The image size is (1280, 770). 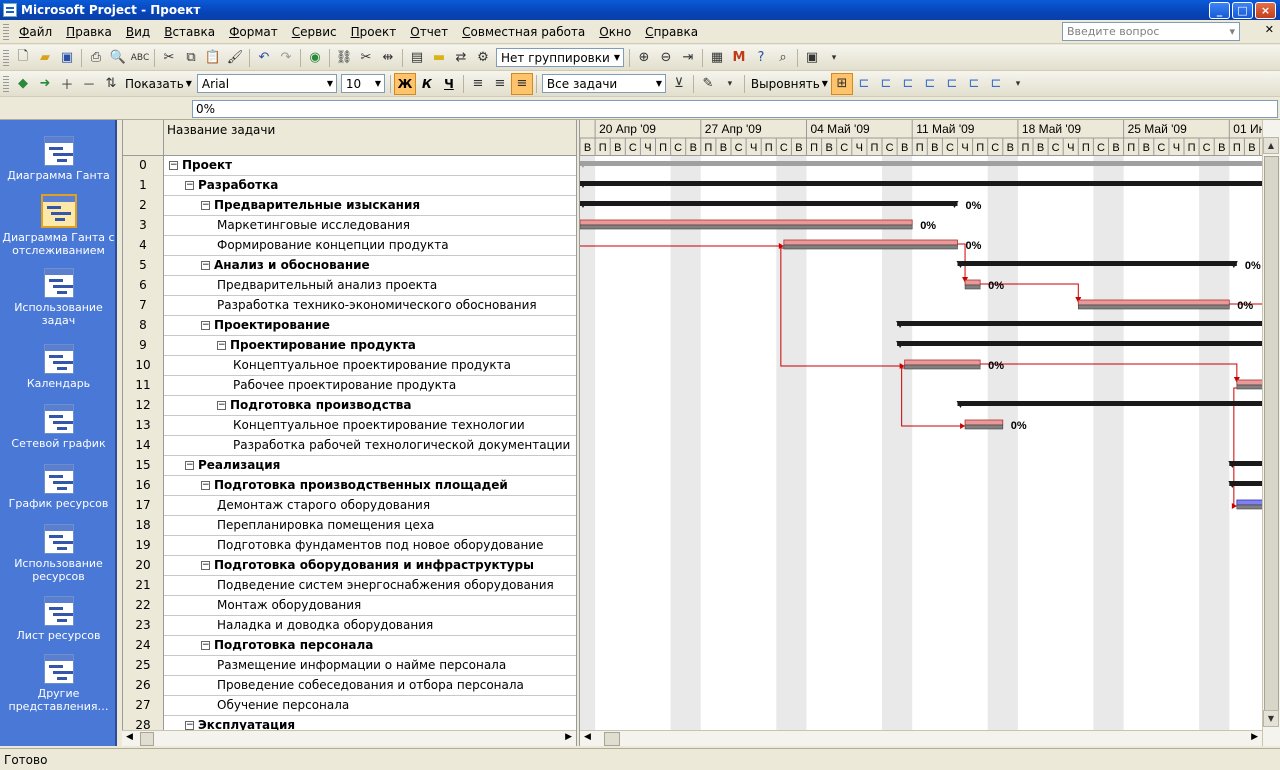 I want to click on help-search-input: Введите вопрос ▾, so click(x=1151, y=31).